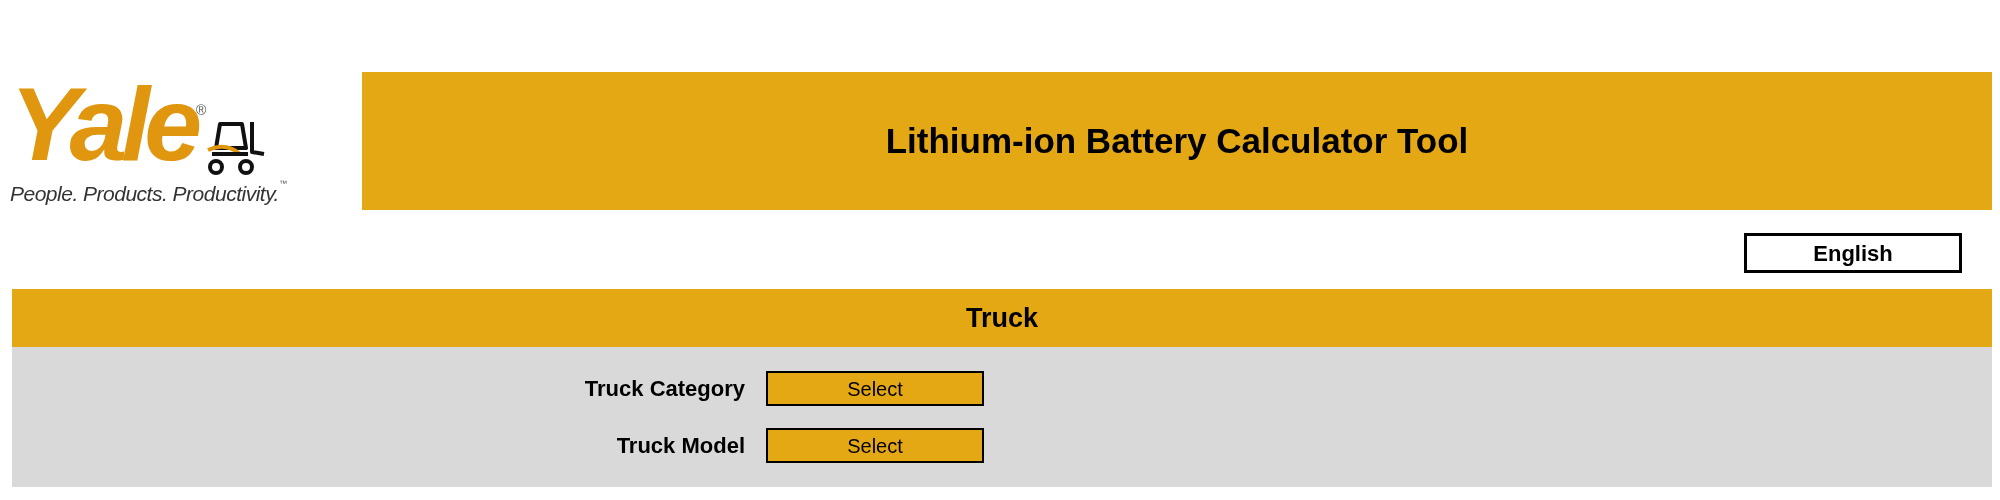  Describe the element at coordinates (680, 446) in the screenshot. I see `field-label: Truck Model` at that location.